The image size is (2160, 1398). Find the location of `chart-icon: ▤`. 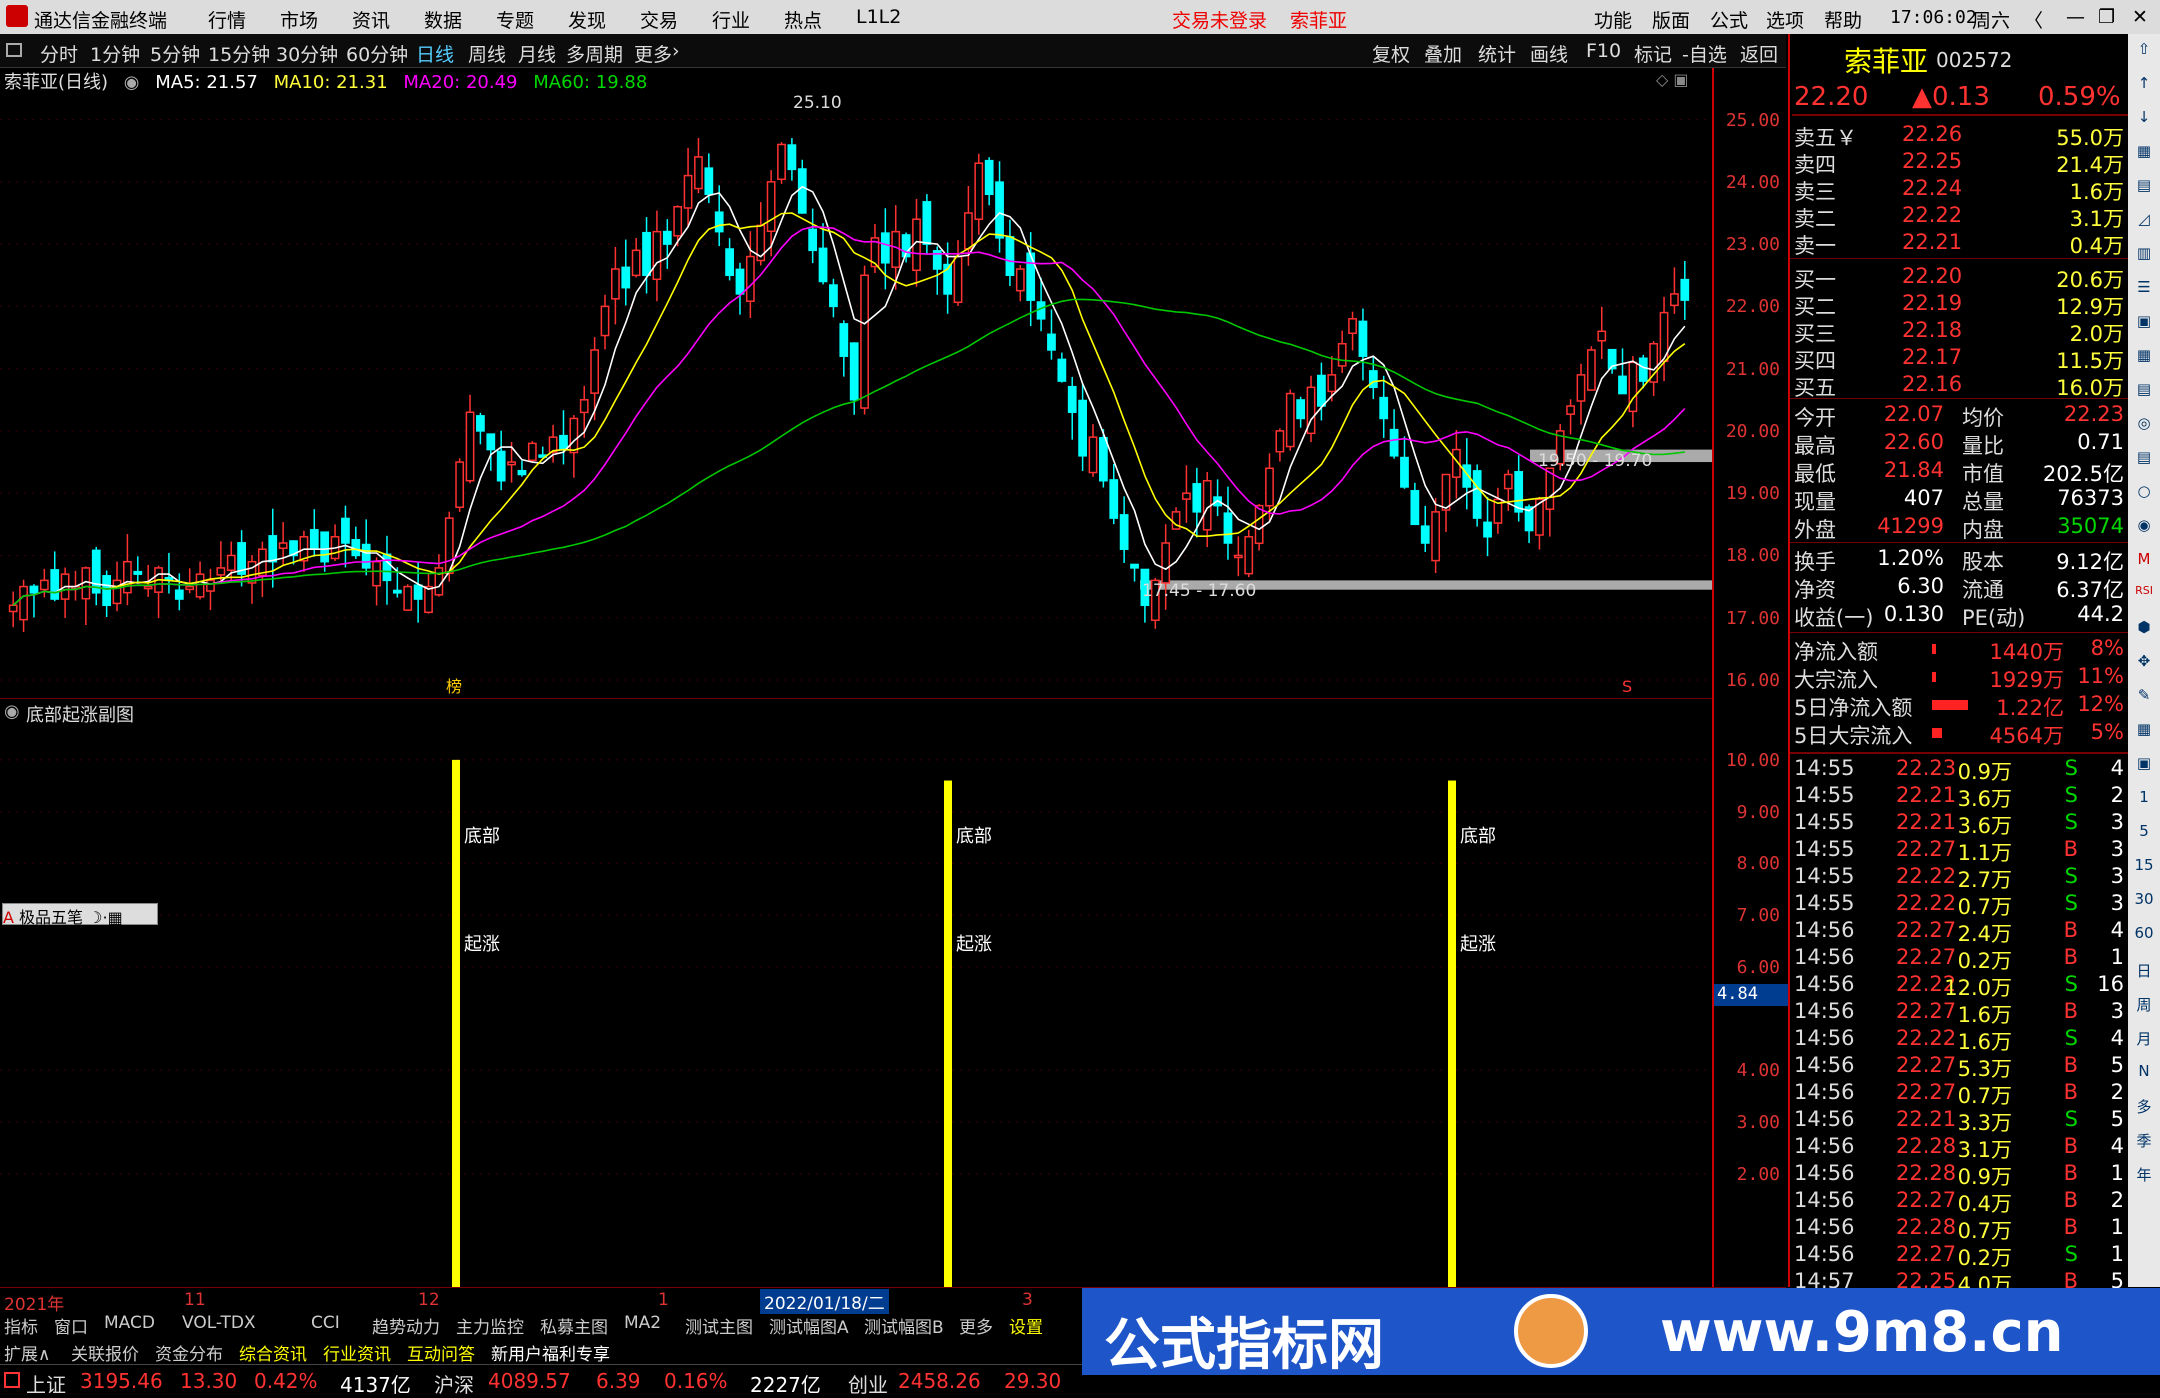

chart-icon: ▤ is located at coordinates (2144, 188).